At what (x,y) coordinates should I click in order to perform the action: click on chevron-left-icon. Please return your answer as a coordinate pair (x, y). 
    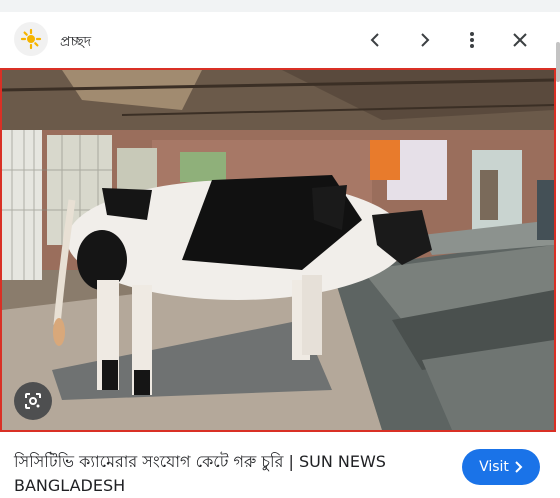
    Looking at the image, I should click on (374, 40).